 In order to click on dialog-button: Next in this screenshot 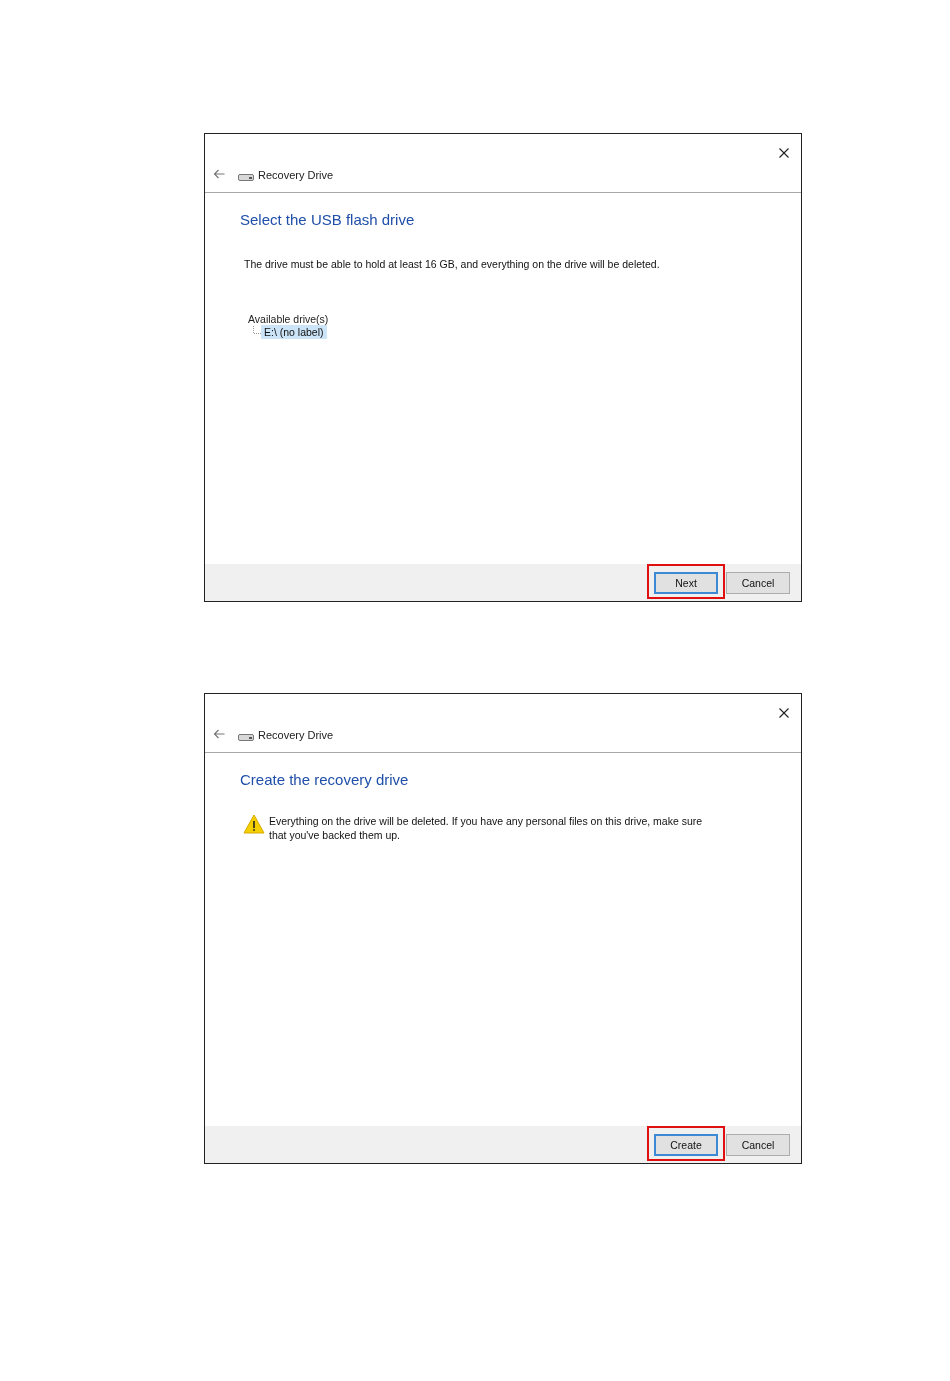, I will do `click(686, 582)`.